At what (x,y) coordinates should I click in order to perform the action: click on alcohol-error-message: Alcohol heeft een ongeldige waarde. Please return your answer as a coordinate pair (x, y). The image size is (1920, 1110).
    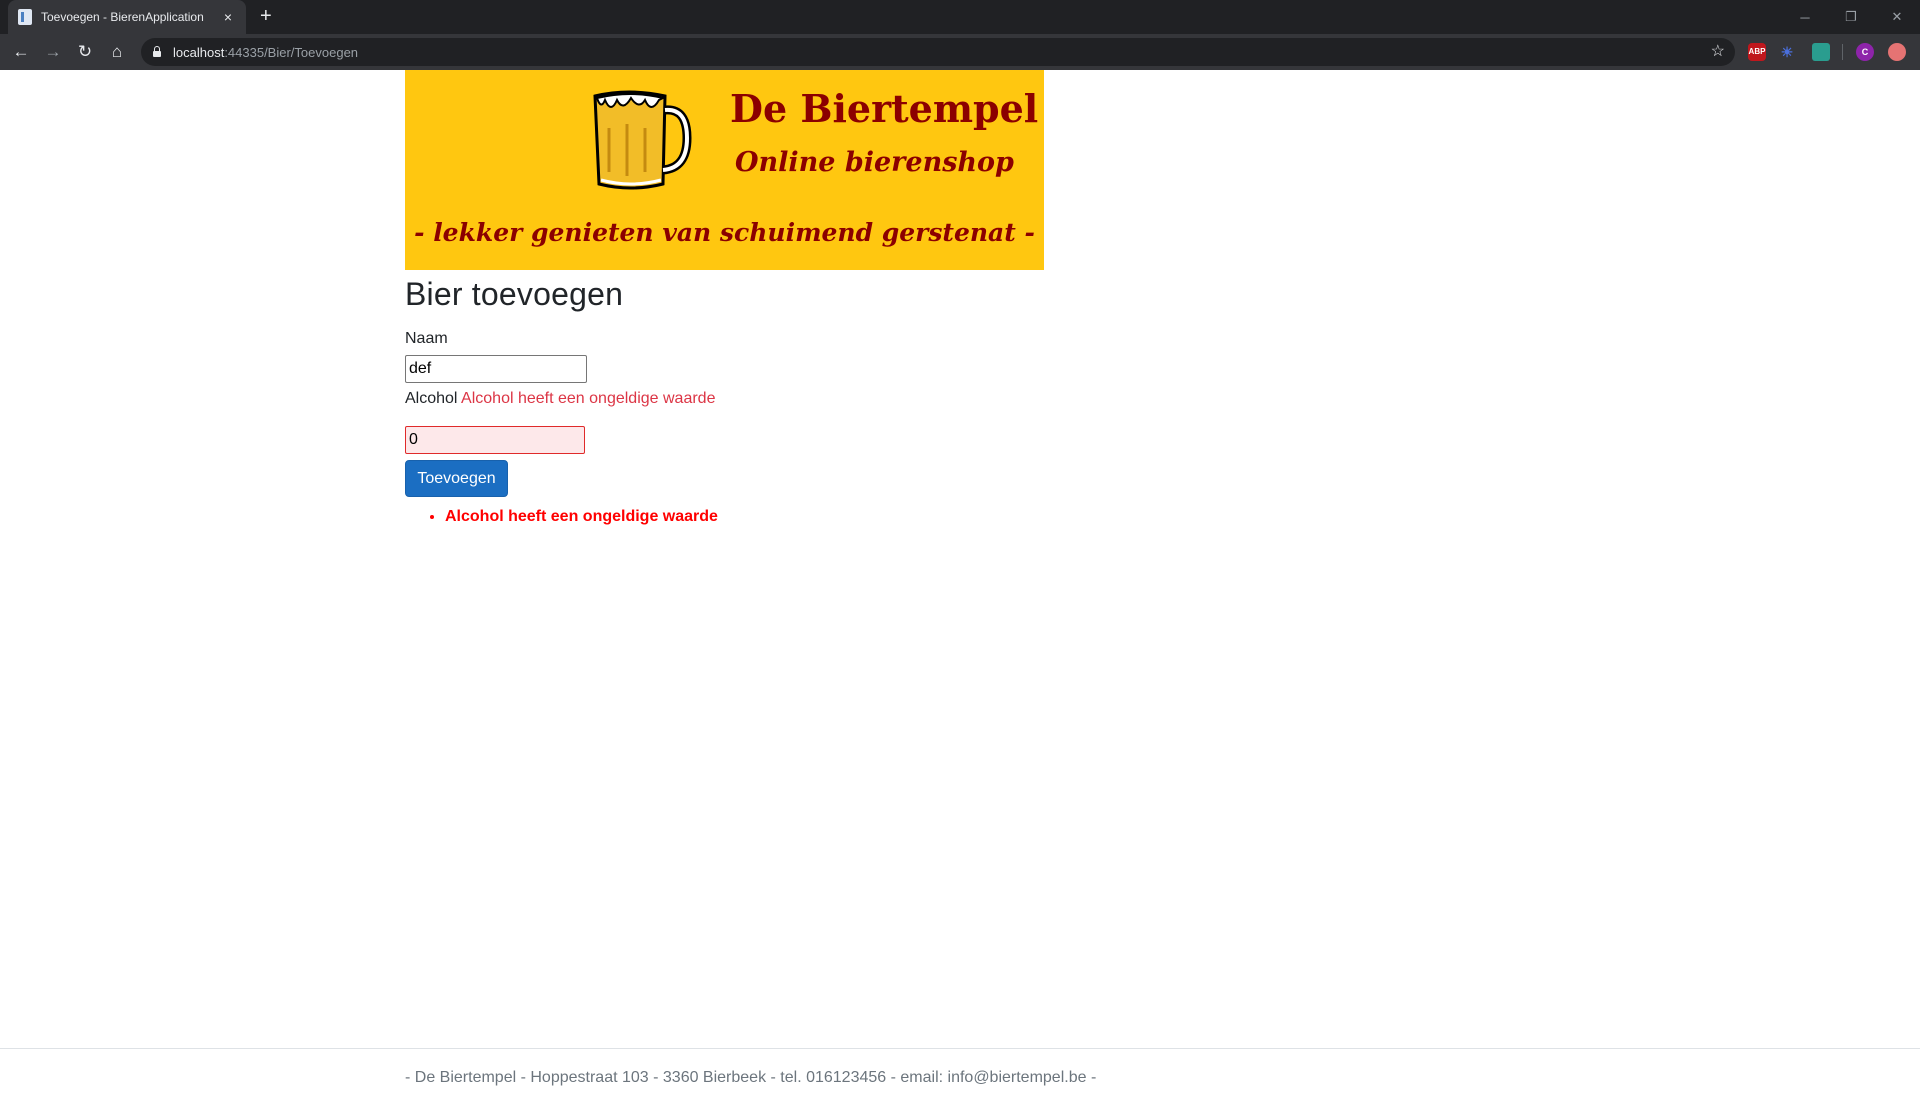
    Looking at the image, I should click on (588, 398).